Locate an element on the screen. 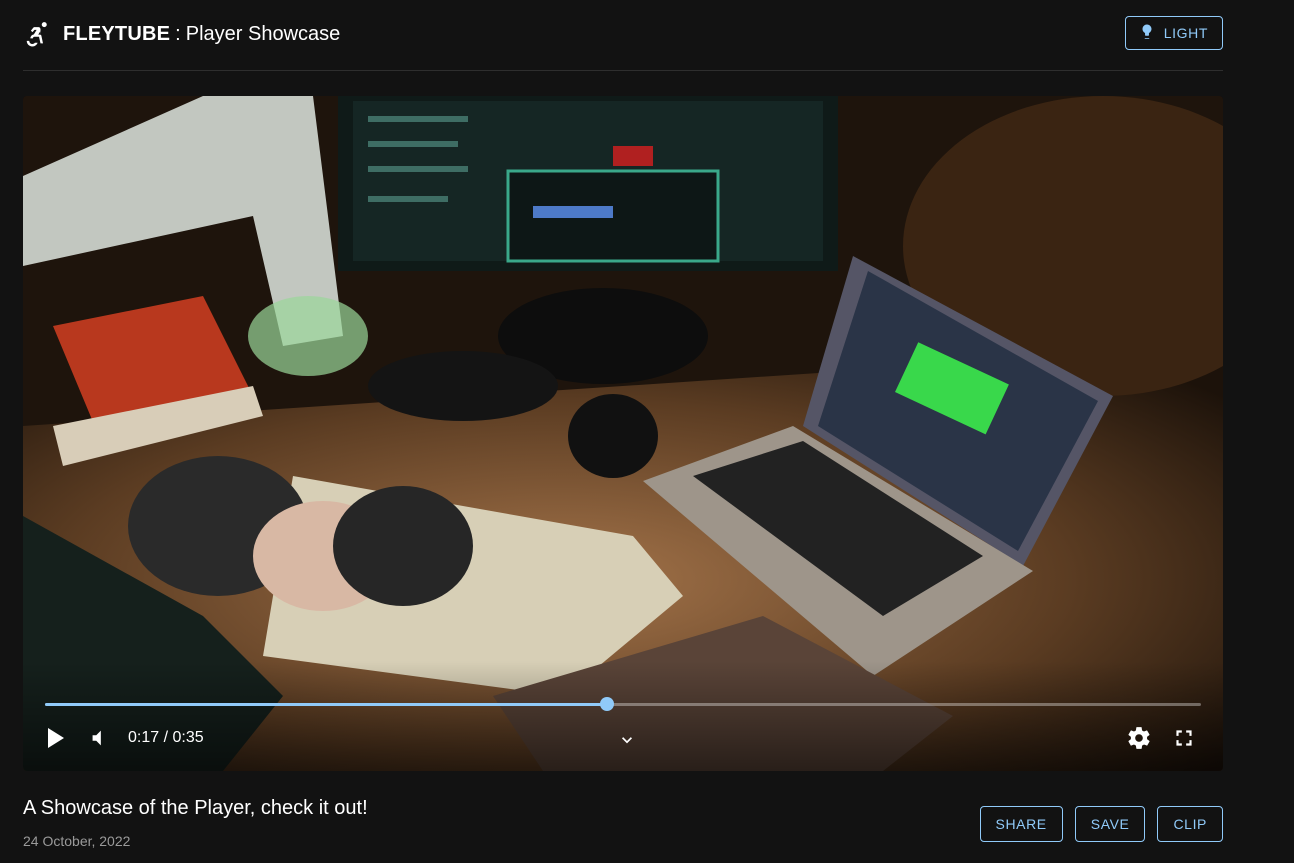 The height and width of the screenshot is (863, 1294). chevron-down-icon is located at coordinates (627, 740).